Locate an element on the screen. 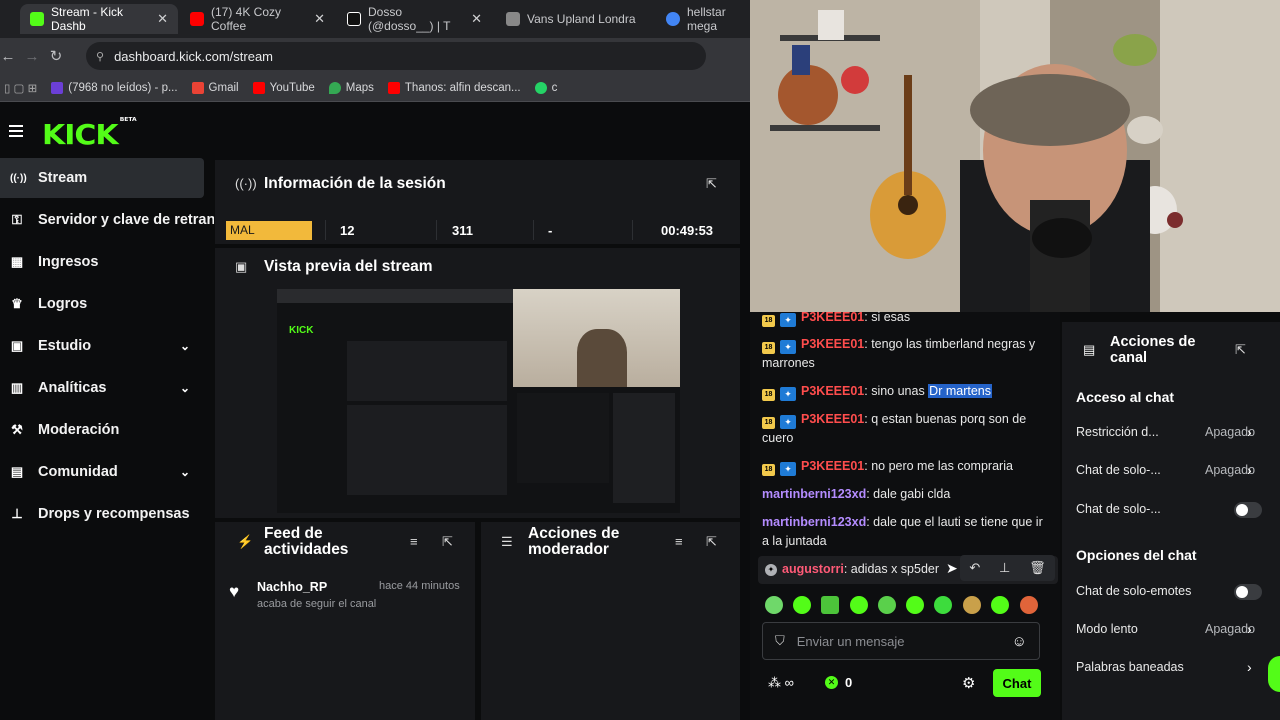 The width and height of the screenshot is (1280, 720). kick-favicon-icon is located at coordinates (37, 19).